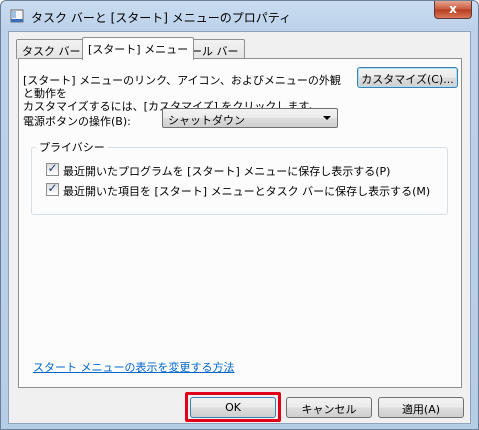 The height and width of the screenshot is (430, 479). I want to click on power-button-select: シャットダウン, so click(250, 118).